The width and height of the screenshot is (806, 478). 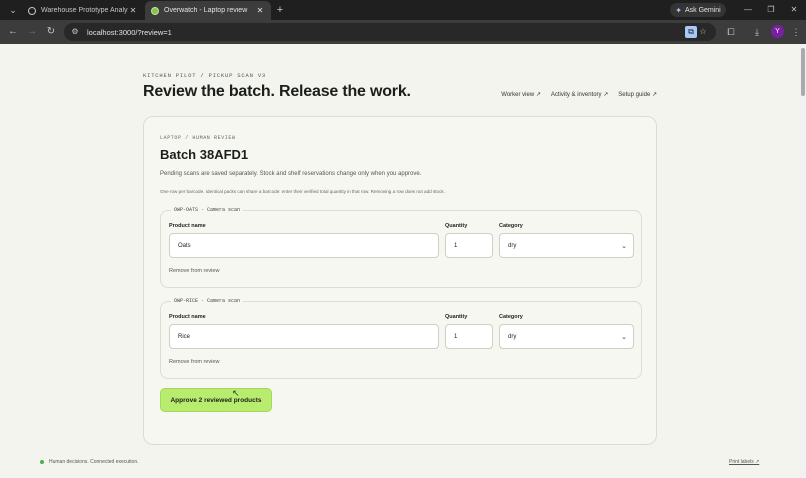 What do you see at coordinates (794, 10) in the screenshot?
I see `close-window-icon: ✕` at bounding box center [794, 10].